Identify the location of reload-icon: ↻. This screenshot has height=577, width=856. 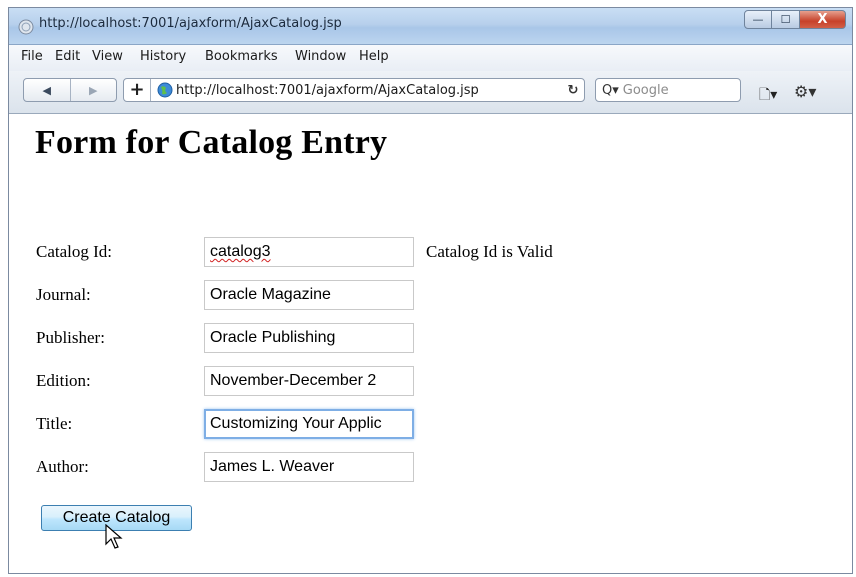
(573, 90).